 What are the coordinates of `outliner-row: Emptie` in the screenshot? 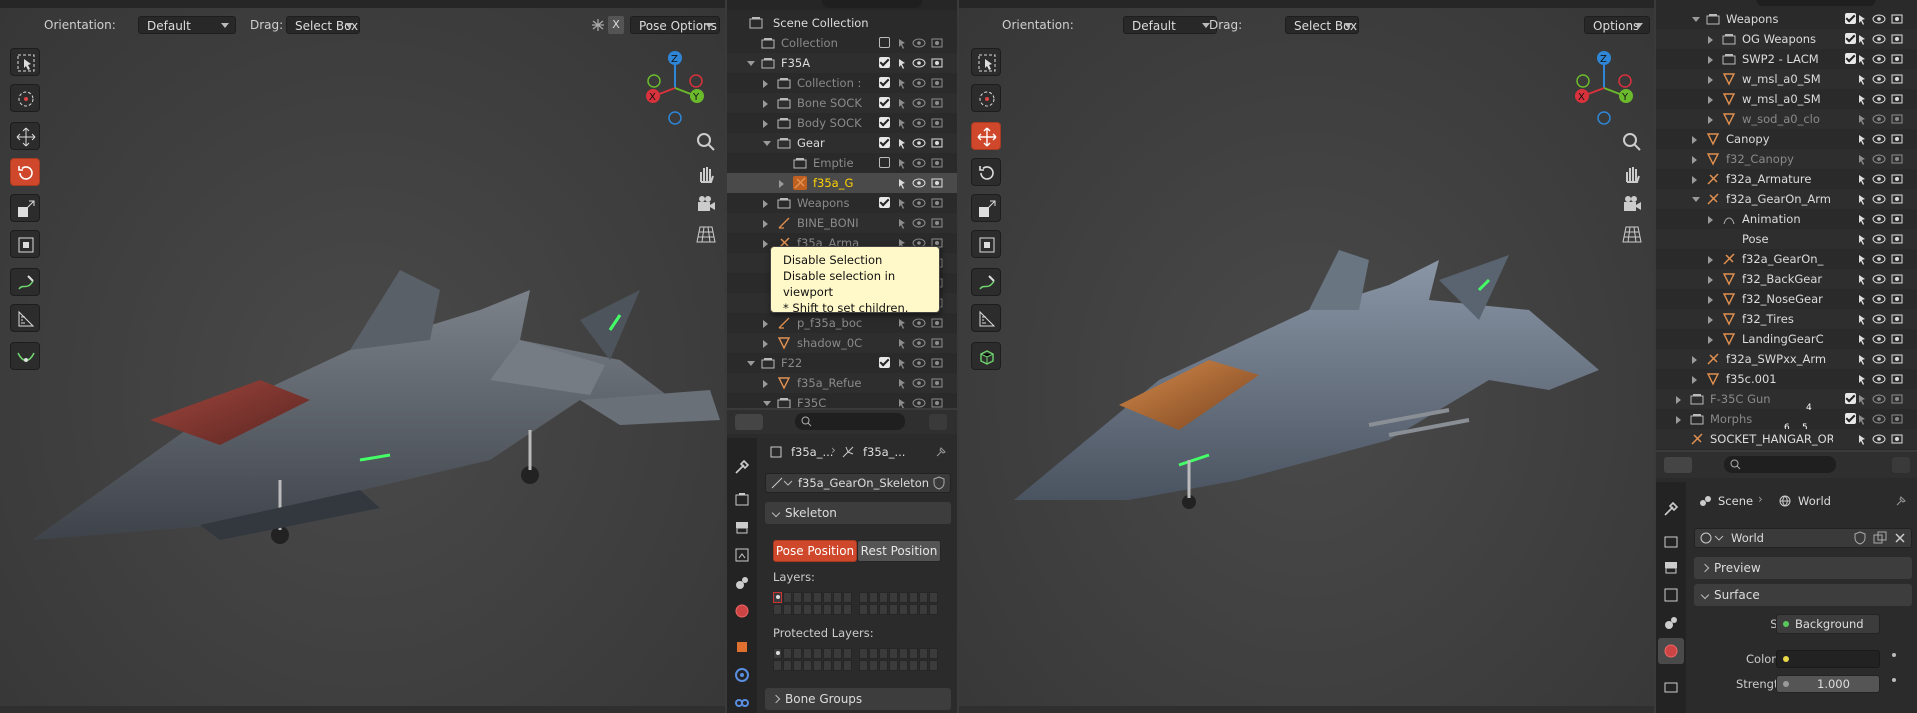 It's located at (842, 163).